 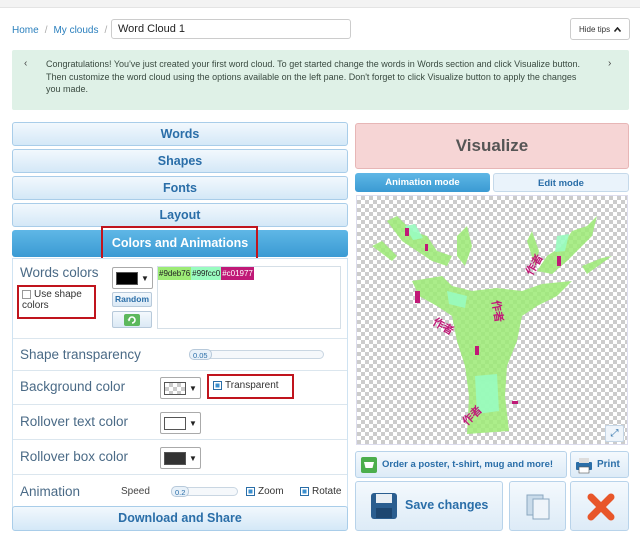 I want to click on tab-animation-mode: Animation mode, so click(x=422, y=182).